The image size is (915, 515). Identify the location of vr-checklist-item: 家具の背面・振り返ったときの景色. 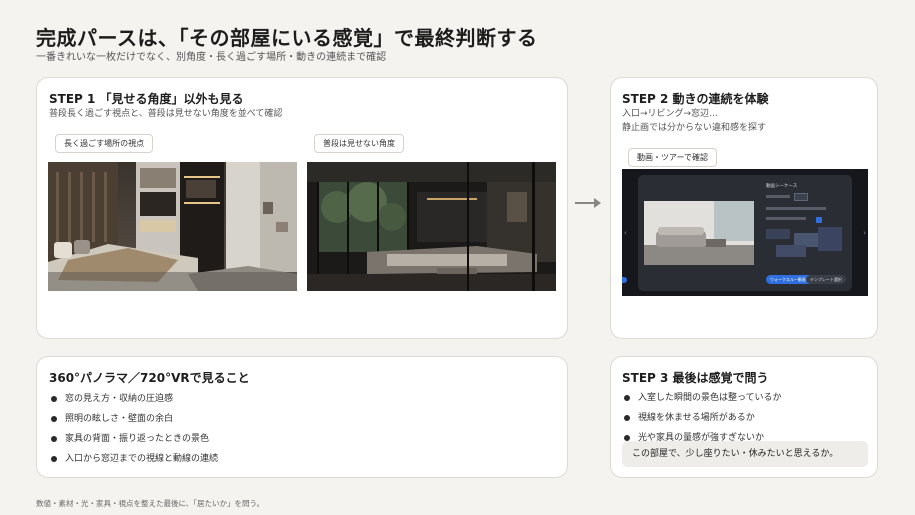
(133, 442).